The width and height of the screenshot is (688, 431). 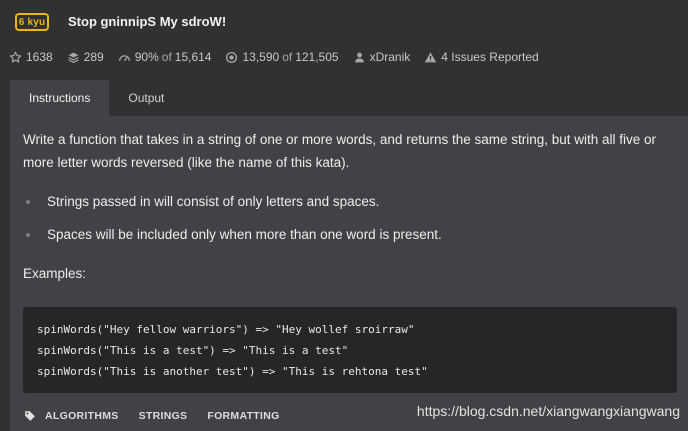 I want to click on rank-badge: 6 kyu, so click(x=32, y=22).